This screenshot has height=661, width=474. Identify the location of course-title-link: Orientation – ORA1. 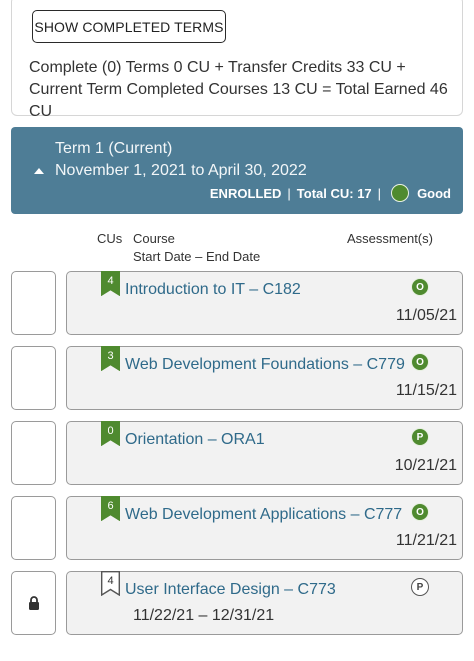
(195, 440).